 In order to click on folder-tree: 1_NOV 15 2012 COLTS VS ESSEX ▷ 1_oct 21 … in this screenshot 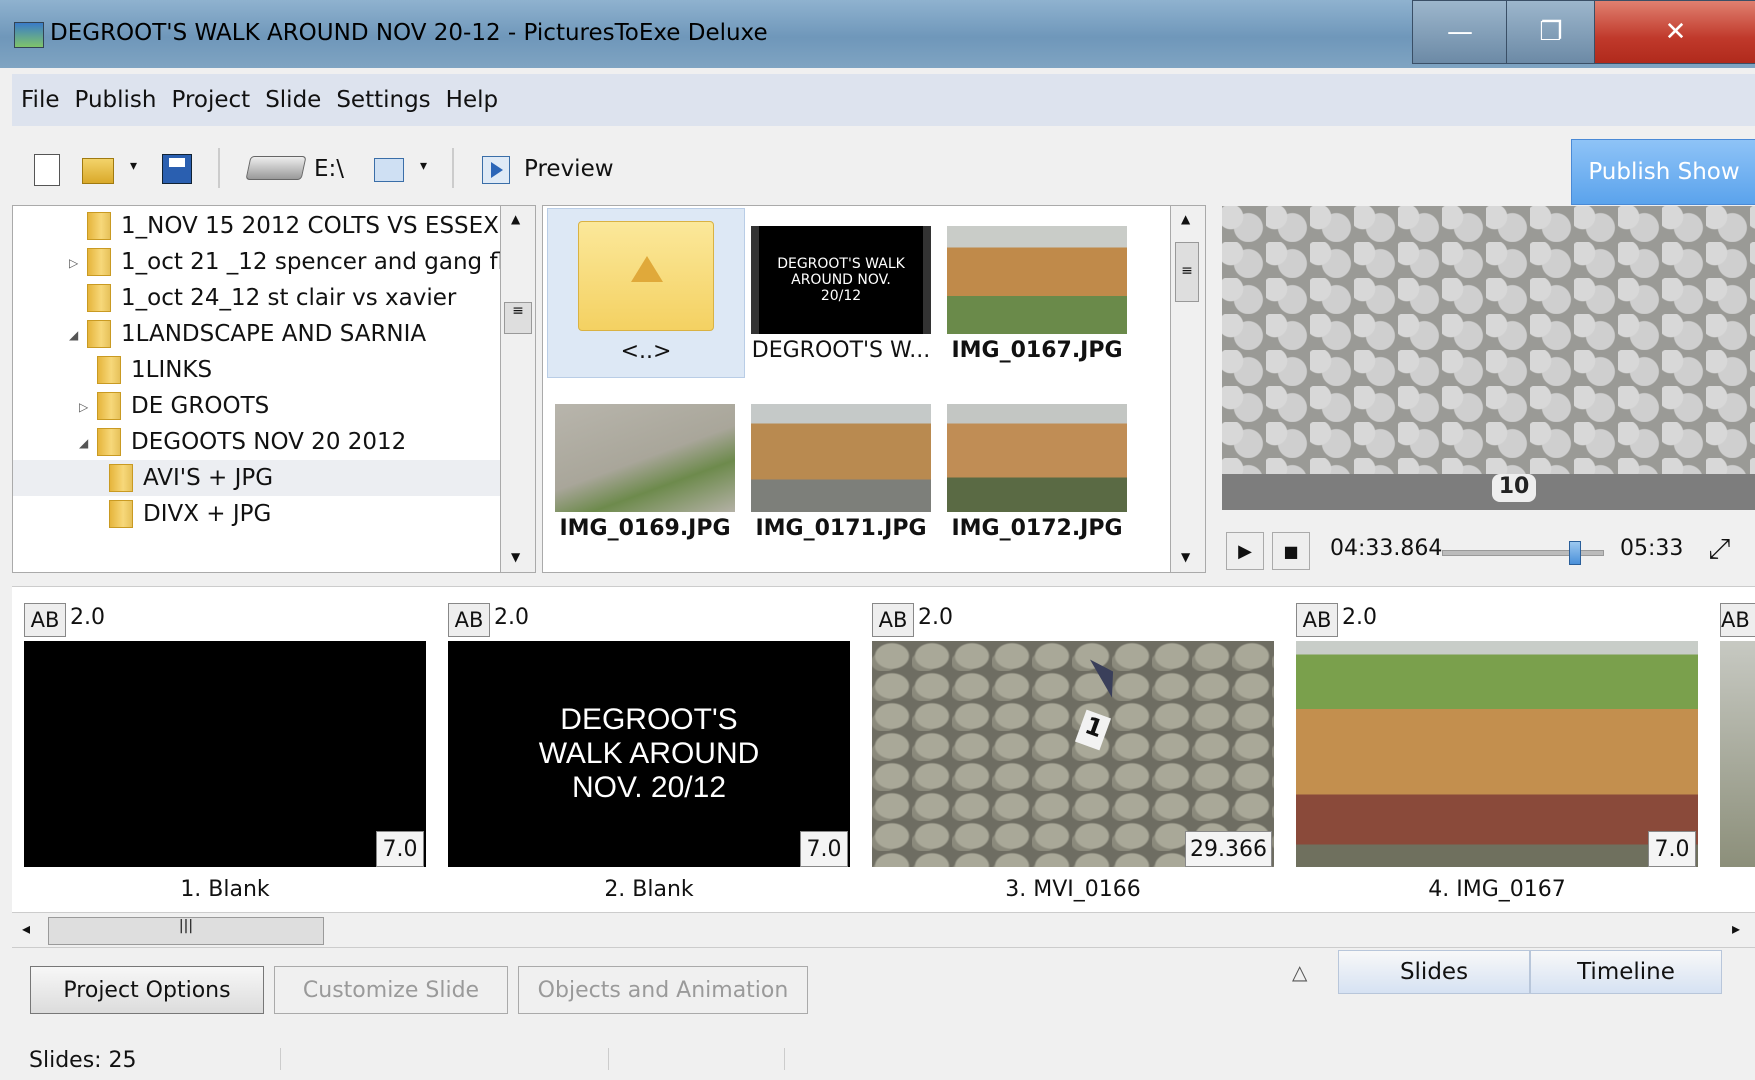, I will do `click(257, 389)`.